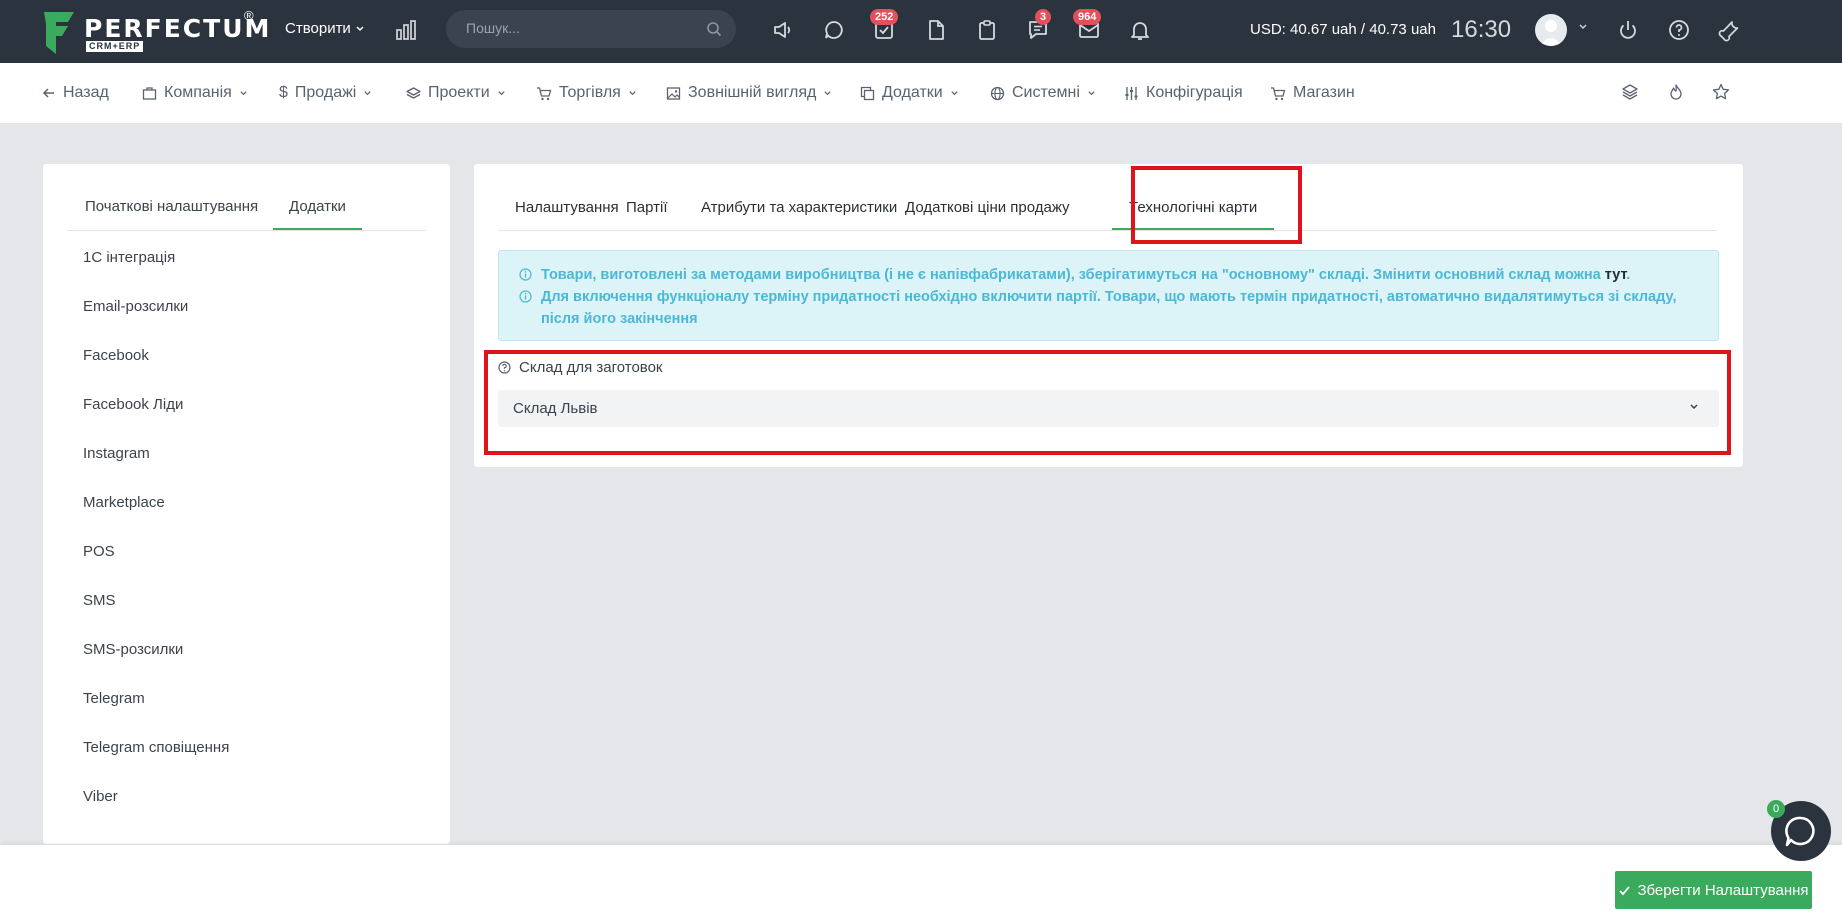 This screenshot has height=921, width=1842. What do you see at coordinates (1721, 92) in the screenshot?
I see `star-icon` at bounding box center [1721, 92].